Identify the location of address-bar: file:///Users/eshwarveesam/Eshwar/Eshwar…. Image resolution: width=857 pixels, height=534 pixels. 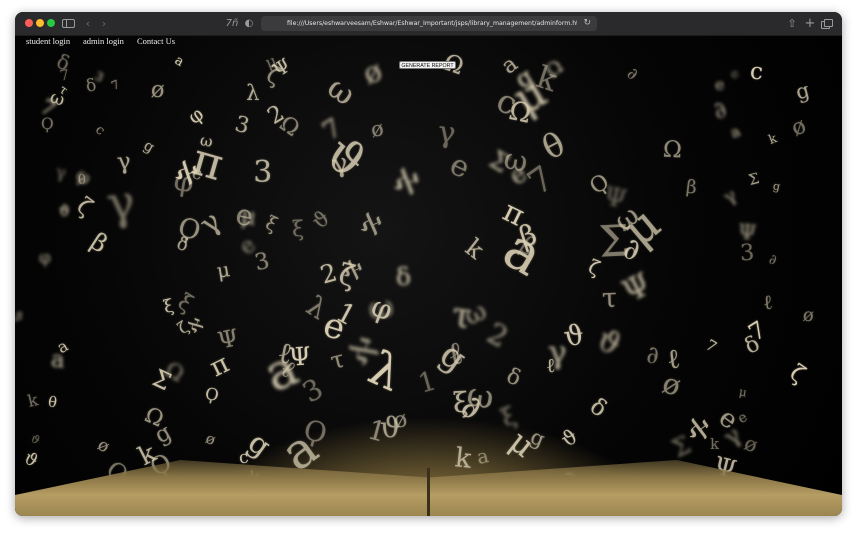
(429, 23).